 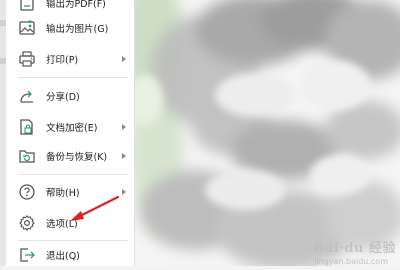 I want to click on menu-item-label: 备份与恢复(K), so click(x=77, y=157).